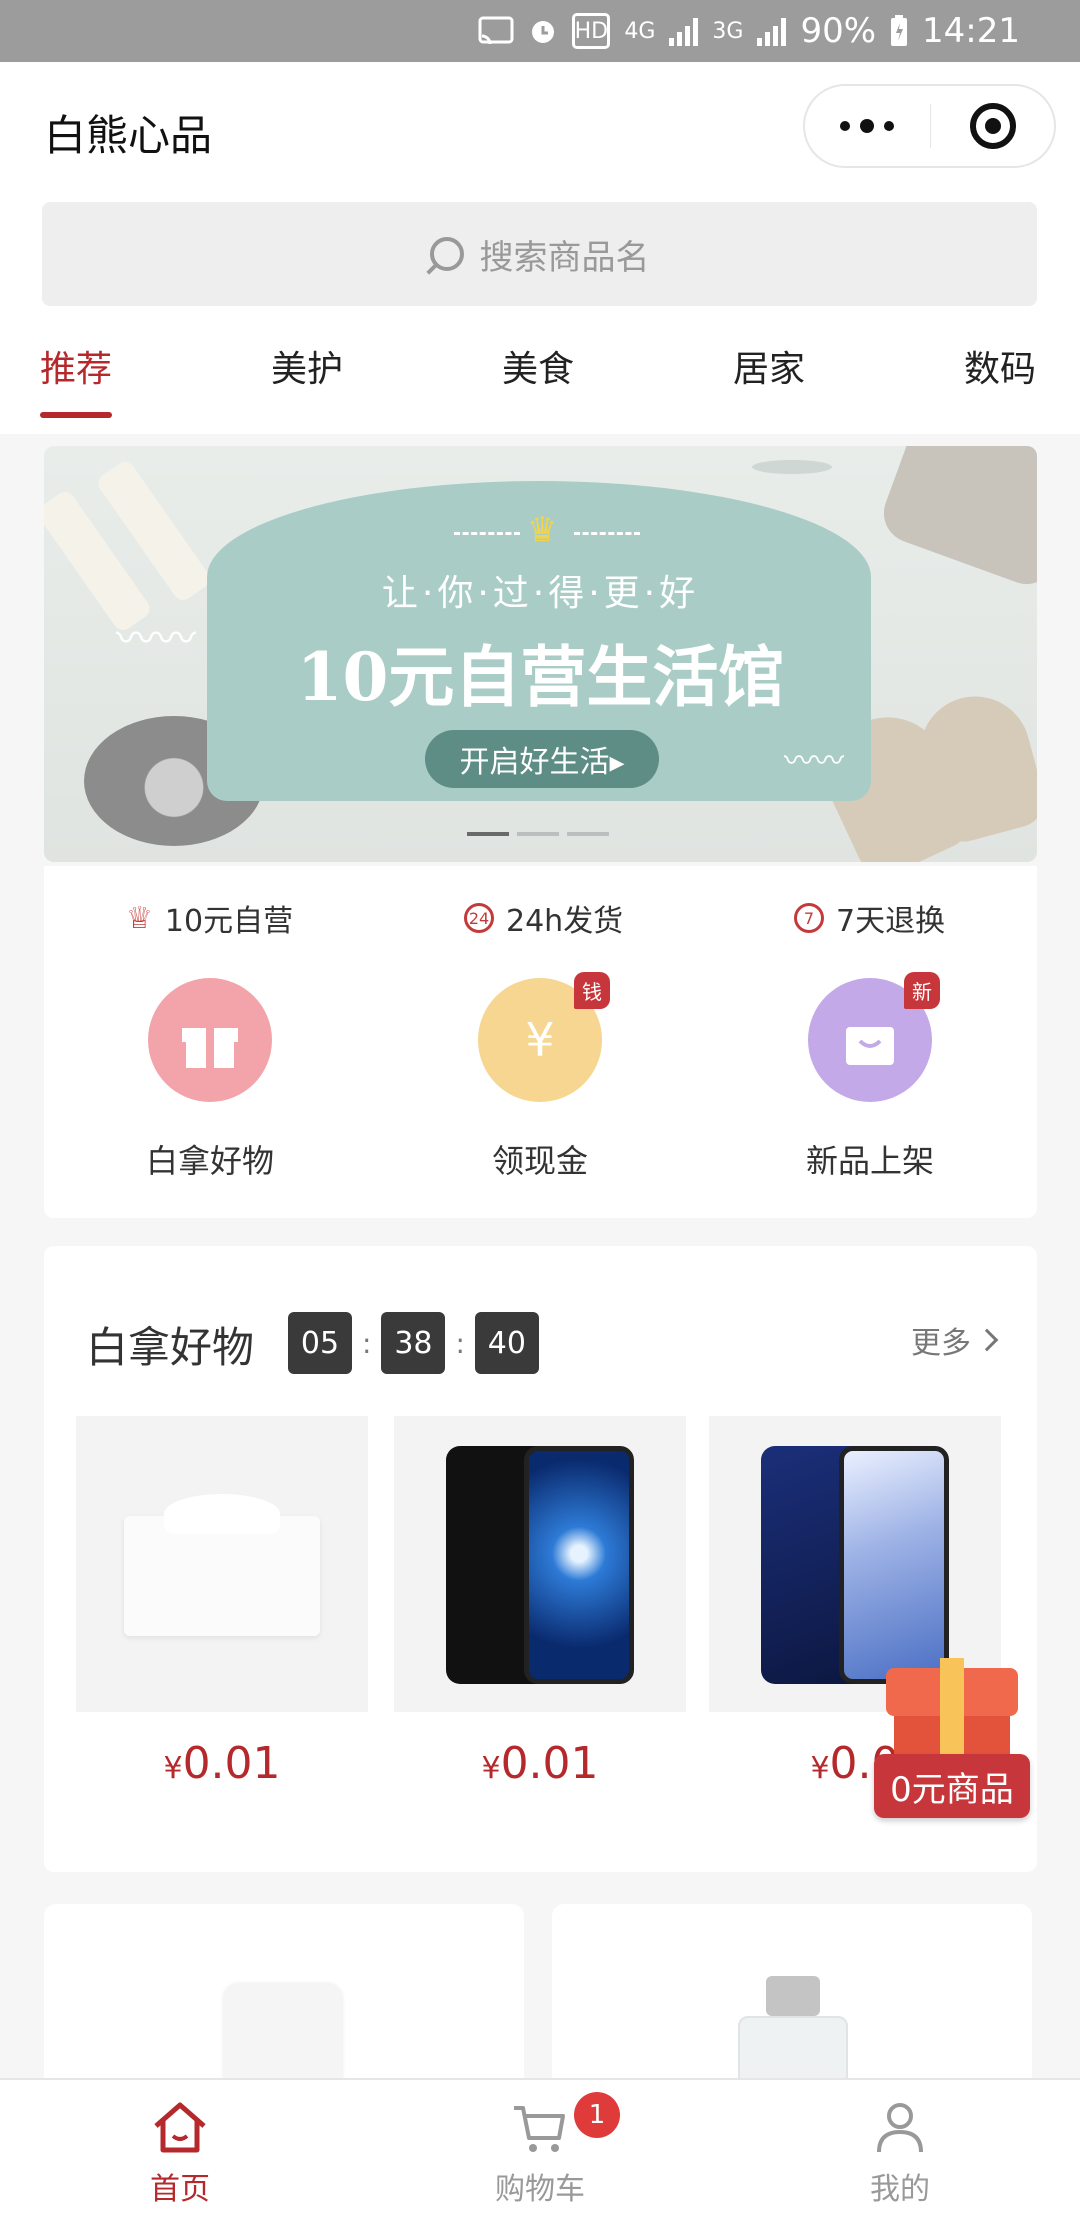 This screenshot has width=1080, height=2220. I want to click on carousel-indicator, so click(538, 834).